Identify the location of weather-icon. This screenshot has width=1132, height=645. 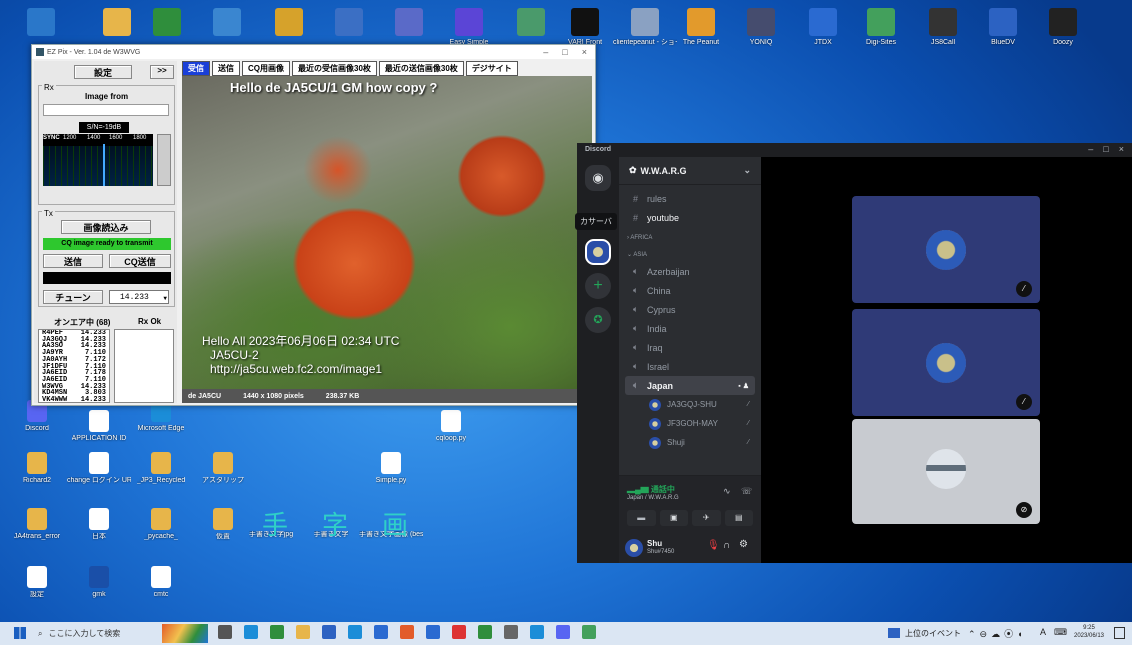
(894, 633).